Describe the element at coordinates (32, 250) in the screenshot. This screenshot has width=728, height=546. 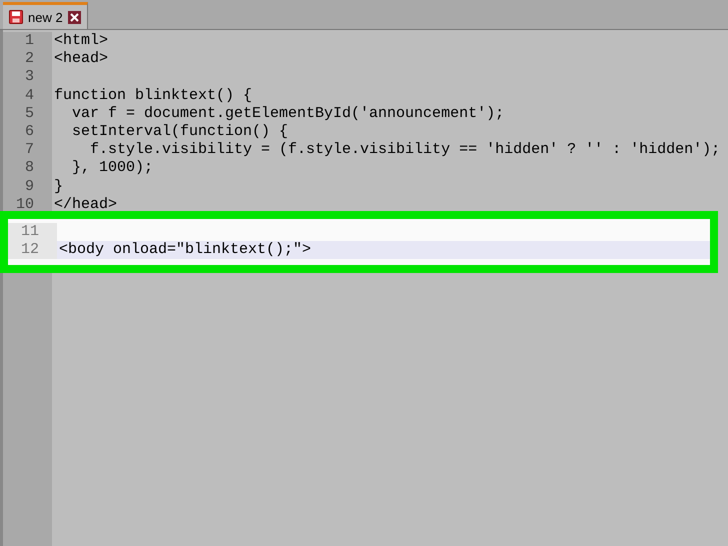
I see `line-number: 12` at that location.